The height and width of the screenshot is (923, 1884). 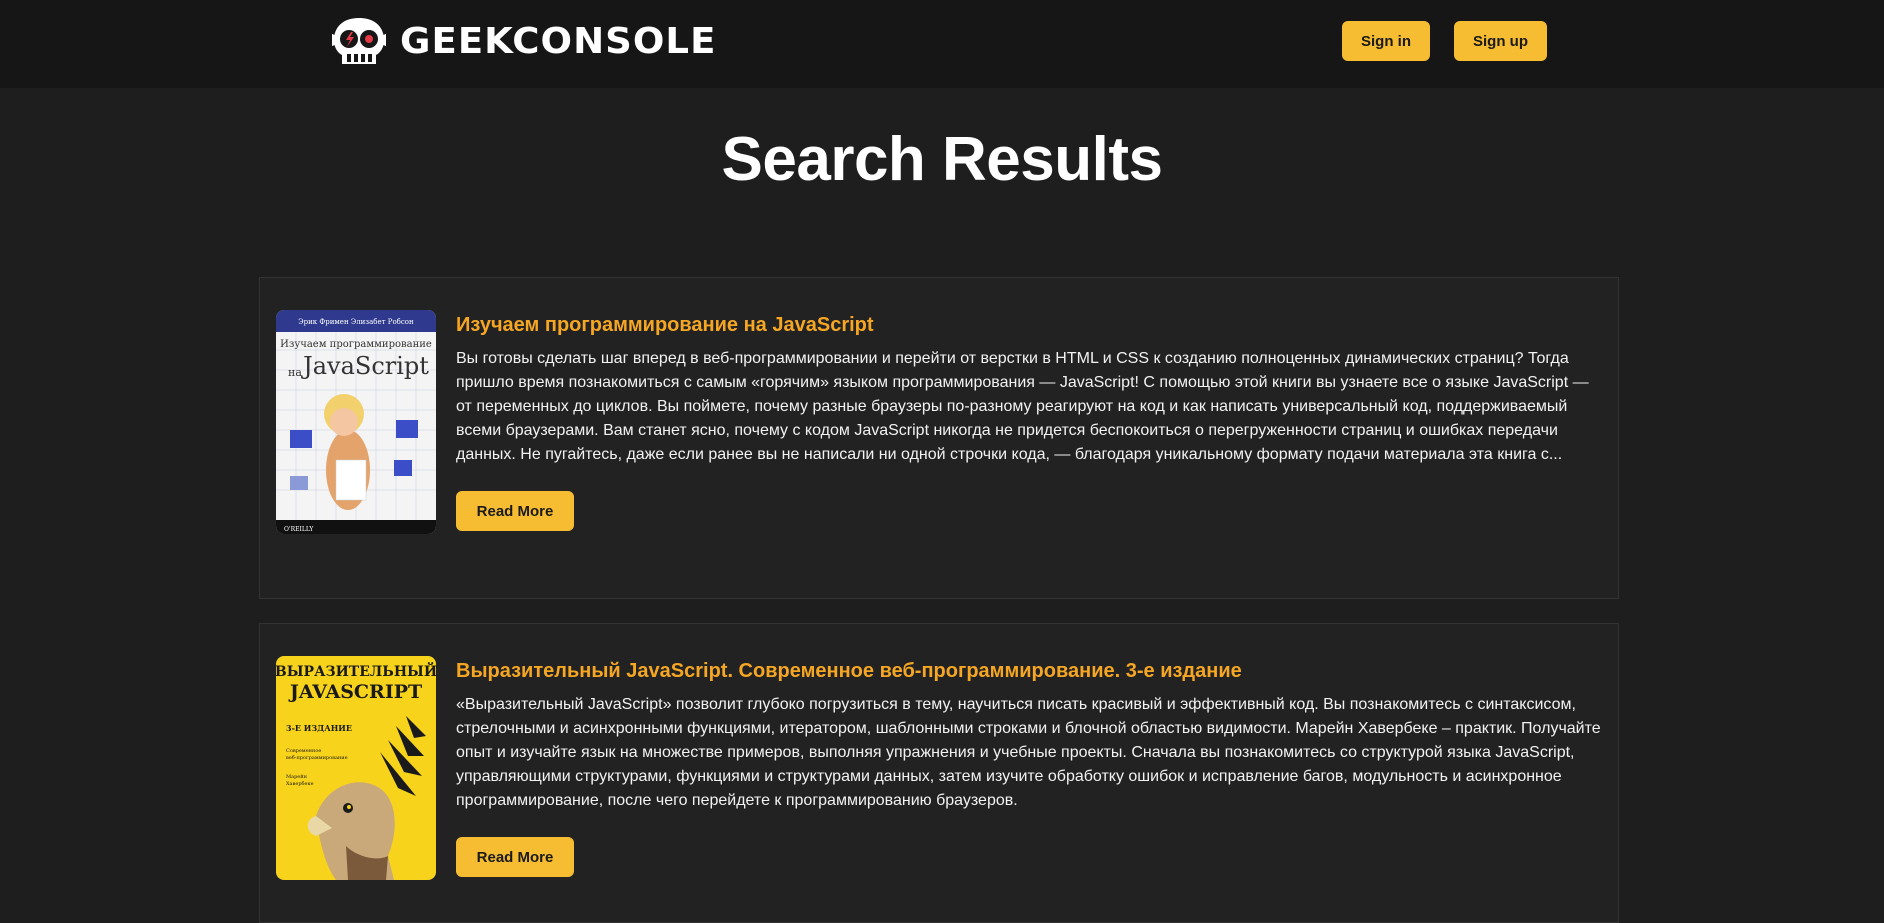 What do you see at coordinates (359, 41) in the screenshot?
I see `skull-logo-icon` at bounding box center [359, 41].